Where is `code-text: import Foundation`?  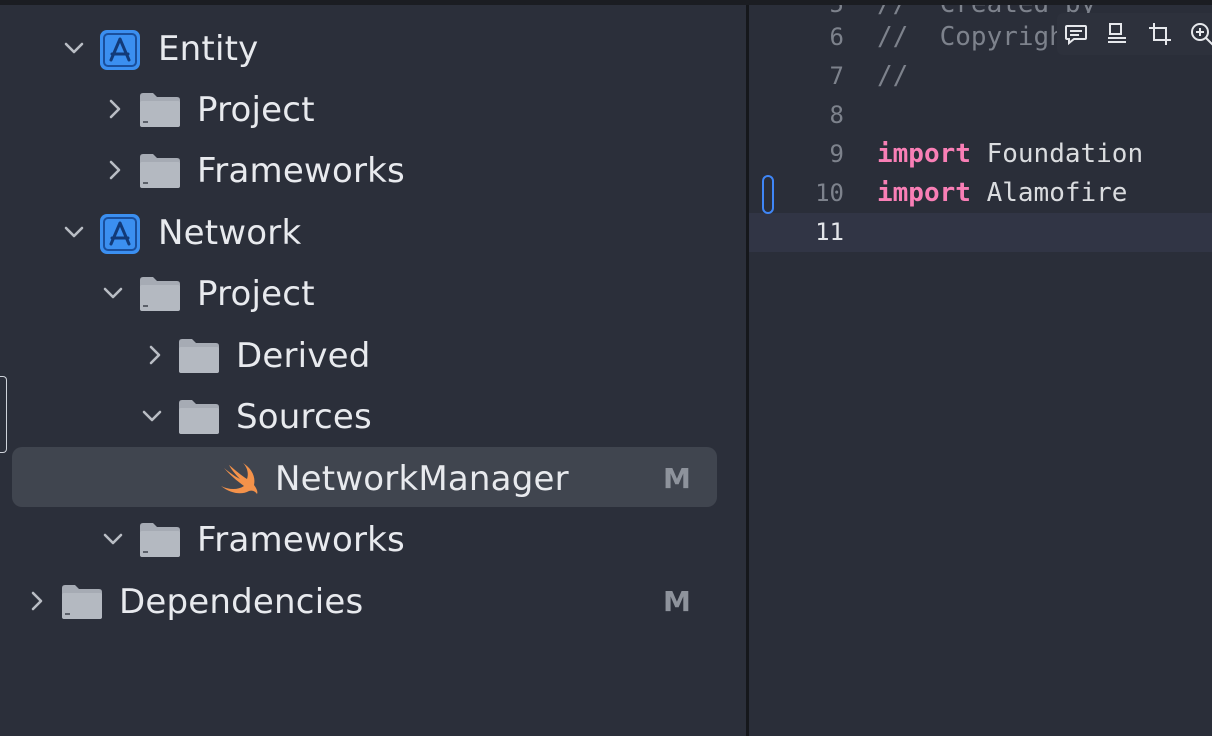 code-text: import Foundation is located at coordinates (1010, 154).